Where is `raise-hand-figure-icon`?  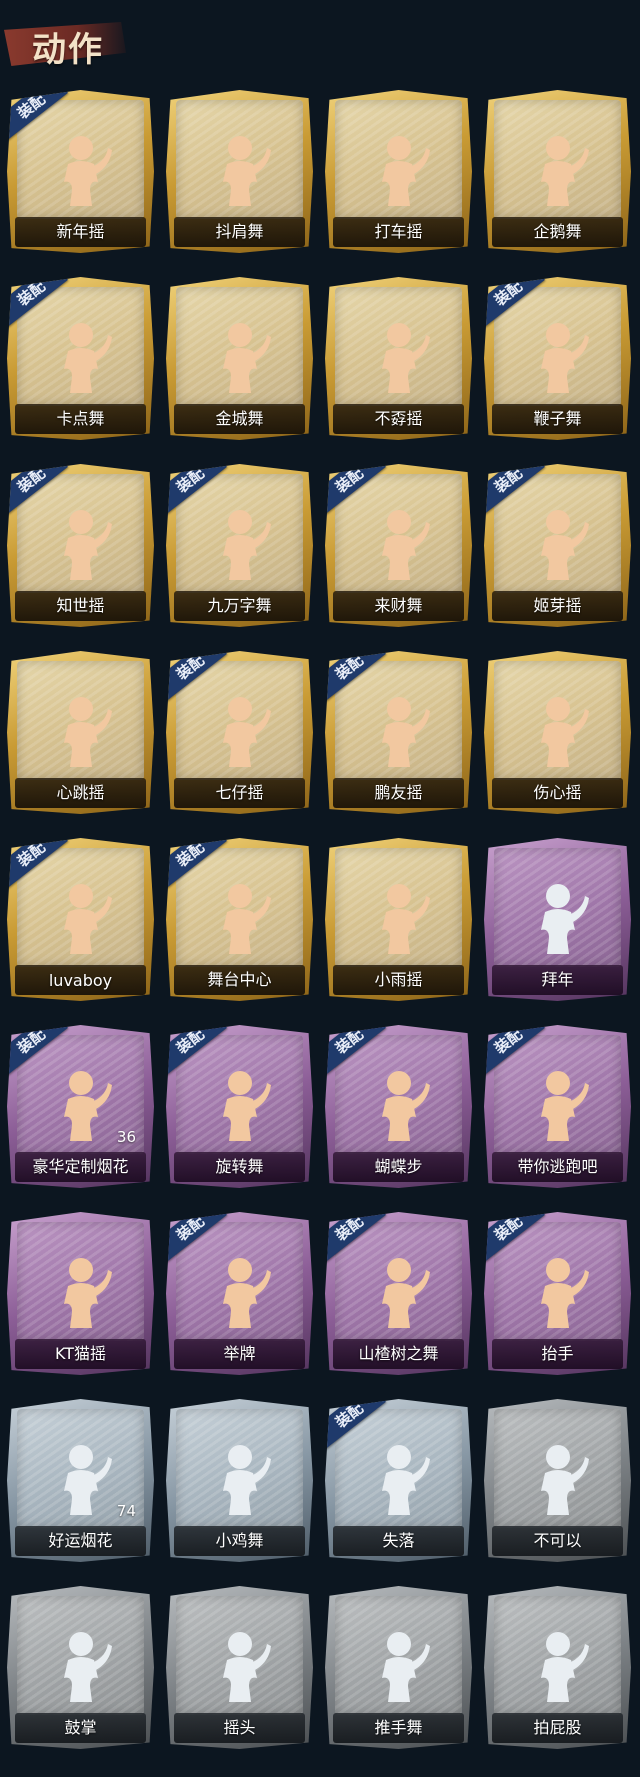
raise-hand-figure-icon is located at coordinates (564, 1293).